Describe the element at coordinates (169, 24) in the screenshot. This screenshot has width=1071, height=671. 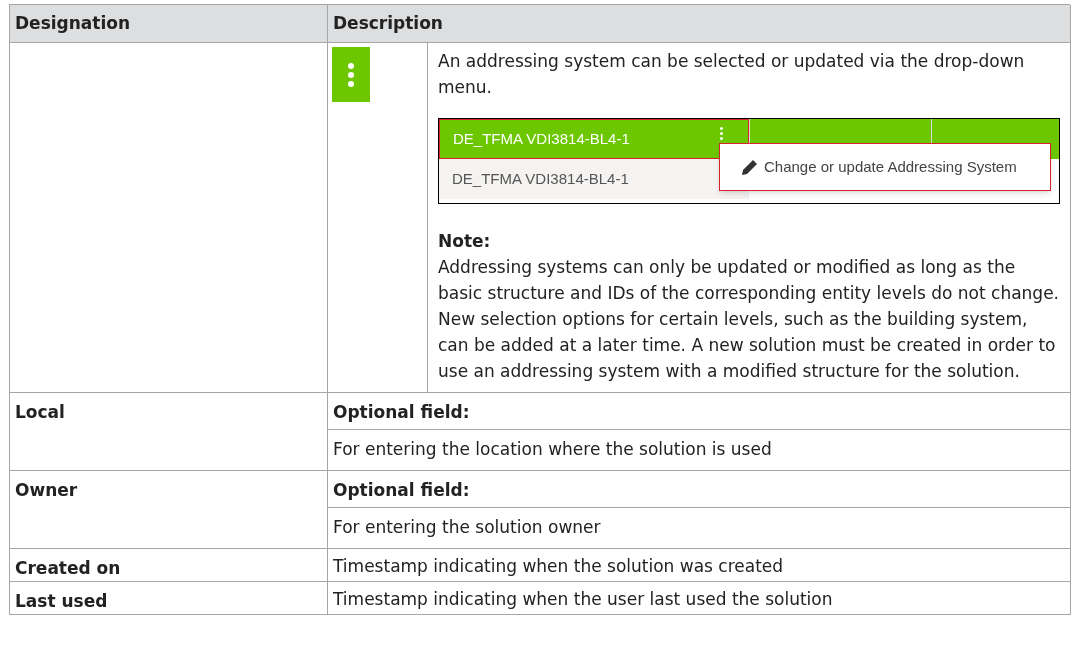
I see `column-header: Designation` at that location.